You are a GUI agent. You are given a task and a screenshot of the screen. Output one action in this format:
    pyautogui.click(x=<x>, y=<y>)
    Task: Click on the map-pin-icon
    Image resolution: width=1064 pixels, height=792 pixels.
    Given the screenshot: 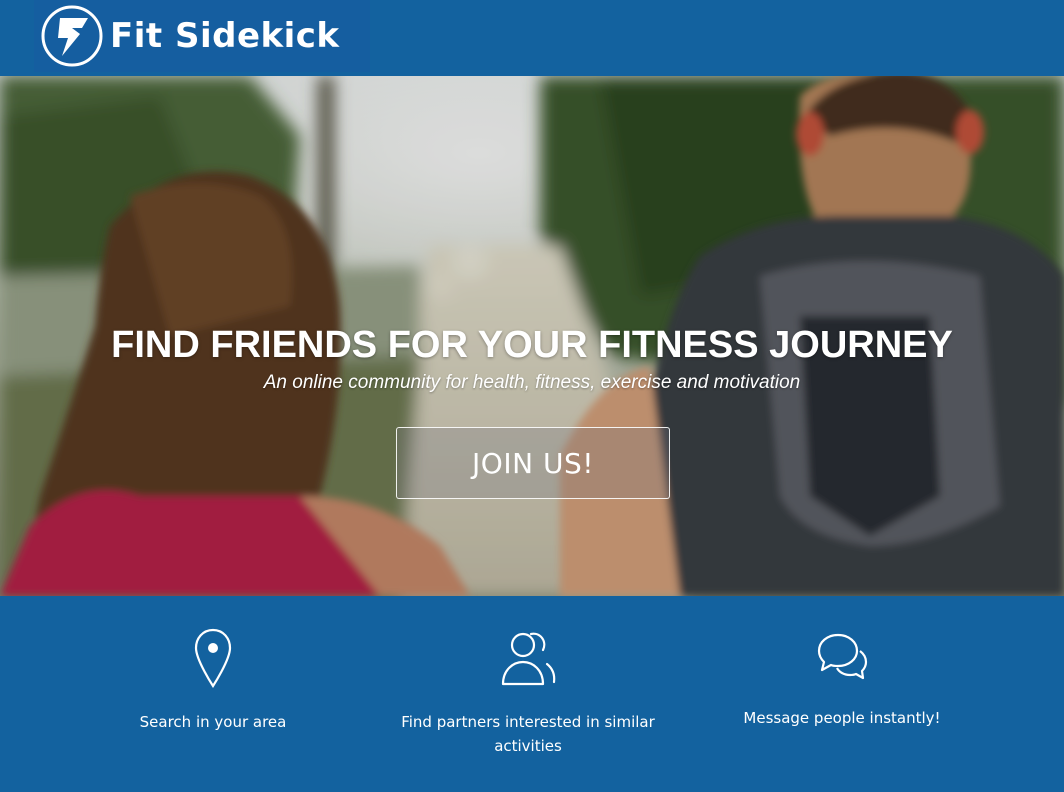 What is the action you would take?
    pyautogui.click(x=213, y=658)
    